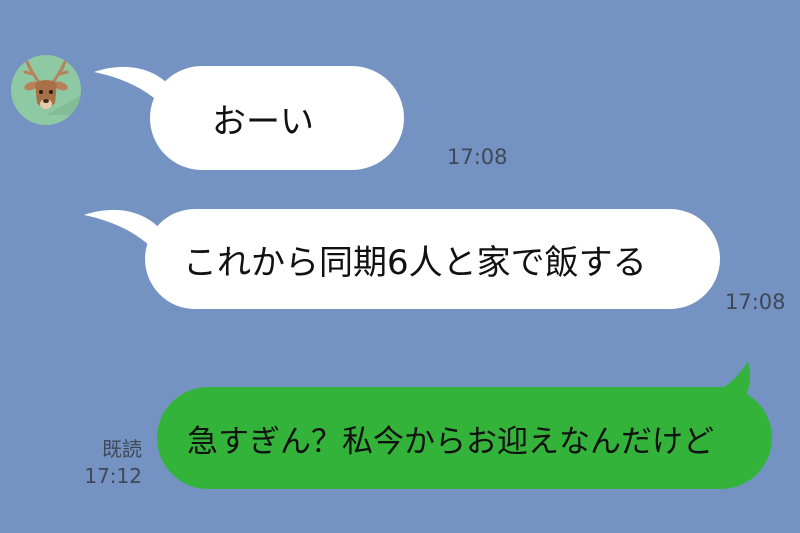 Image resolution: width=800 pixels, height=533 pixels. Describe the element at coordinates (415, 262) in the screenshot. I see `message-text: これから同期6人と家で飯する` at that location.